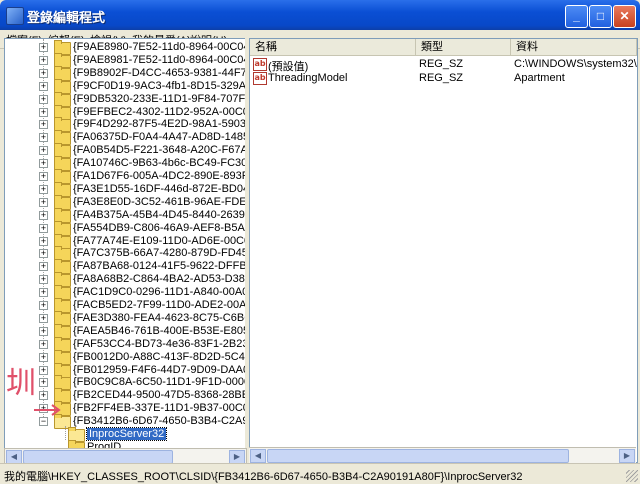 The width and height of the screenshot is (640, 484). I want to click on tree-item-label: {FA1D67F6-005A-4DC2-890E-893F8D35D, so click(160, 176).